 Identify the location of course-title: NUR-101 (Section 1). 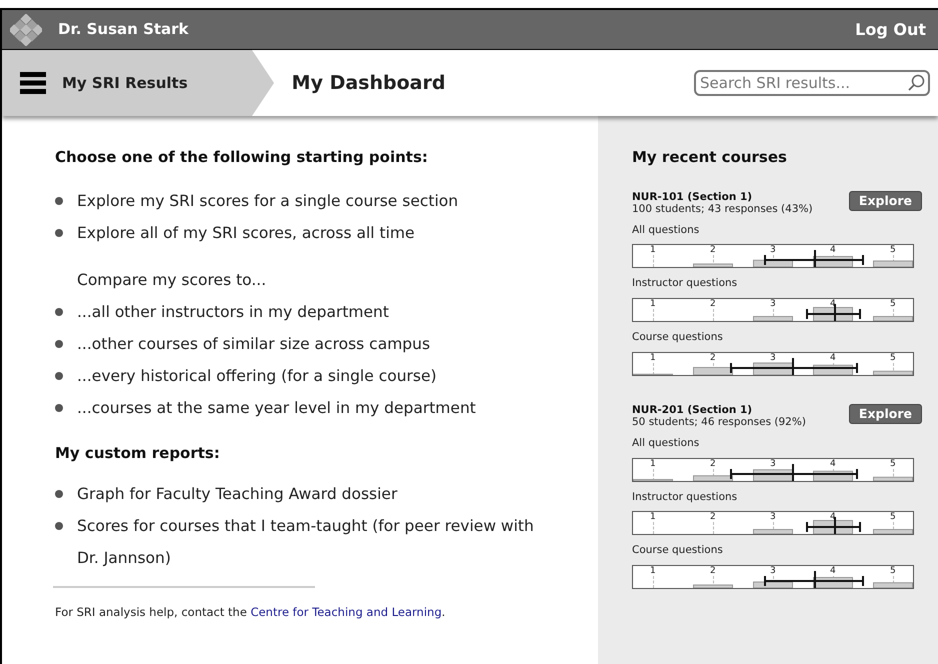
(693, 196).